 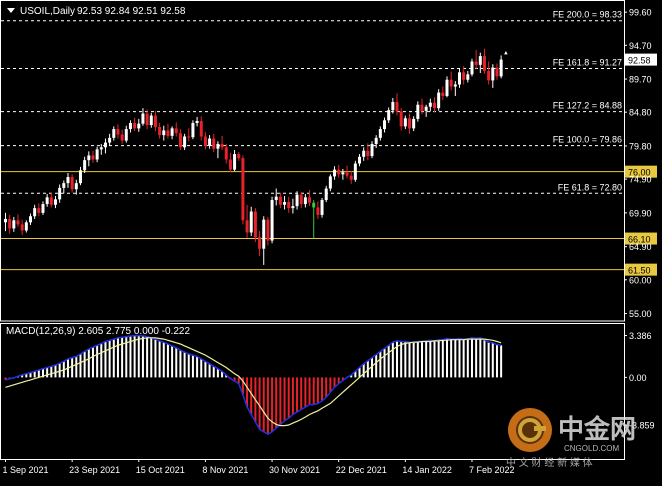 I want to click on x-tick-label-1: 23 Sep 2021, so click(x=94, y=470).